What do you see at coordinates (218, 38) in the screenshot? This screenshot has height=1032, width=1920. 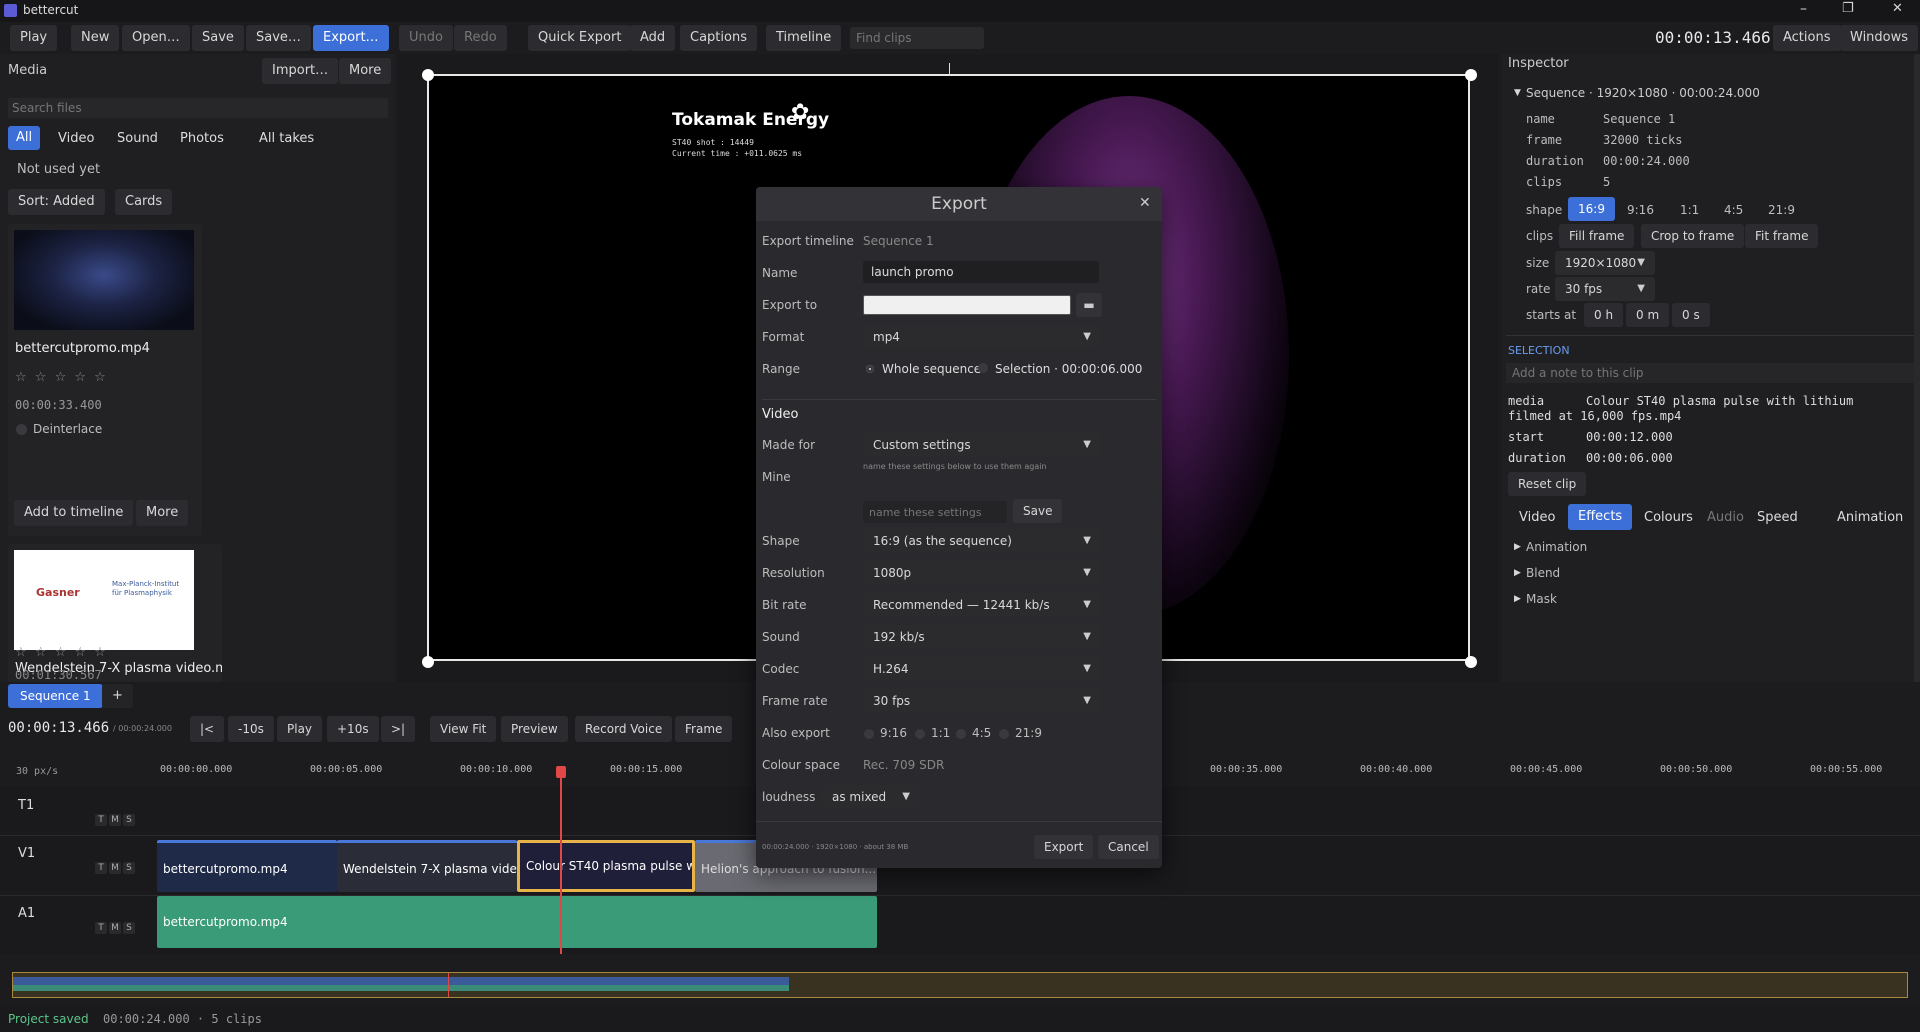 I see `save-button: Save` at bounding box center [218, 38].